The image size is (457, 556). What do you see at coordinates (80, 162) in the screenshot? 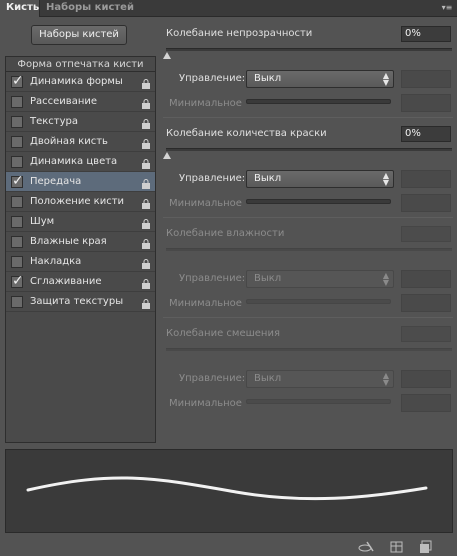
I see `brush-setting-row: Динамика цвета` at bounding box center [80, 162].